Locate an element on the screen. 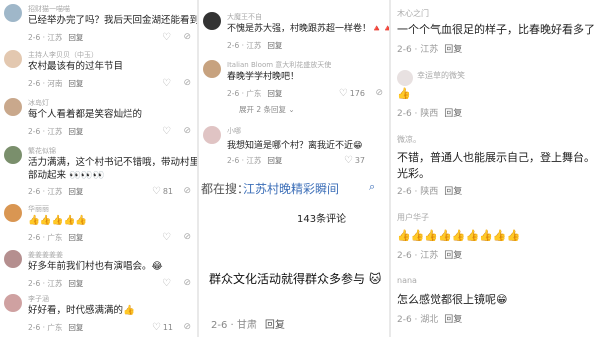 This screenshot has width=600, height=337. comment-item: 华丽丽 👍👍👍👍👍 2-6 · 广东回复 ⊘ is located at coordinates (98, 224).